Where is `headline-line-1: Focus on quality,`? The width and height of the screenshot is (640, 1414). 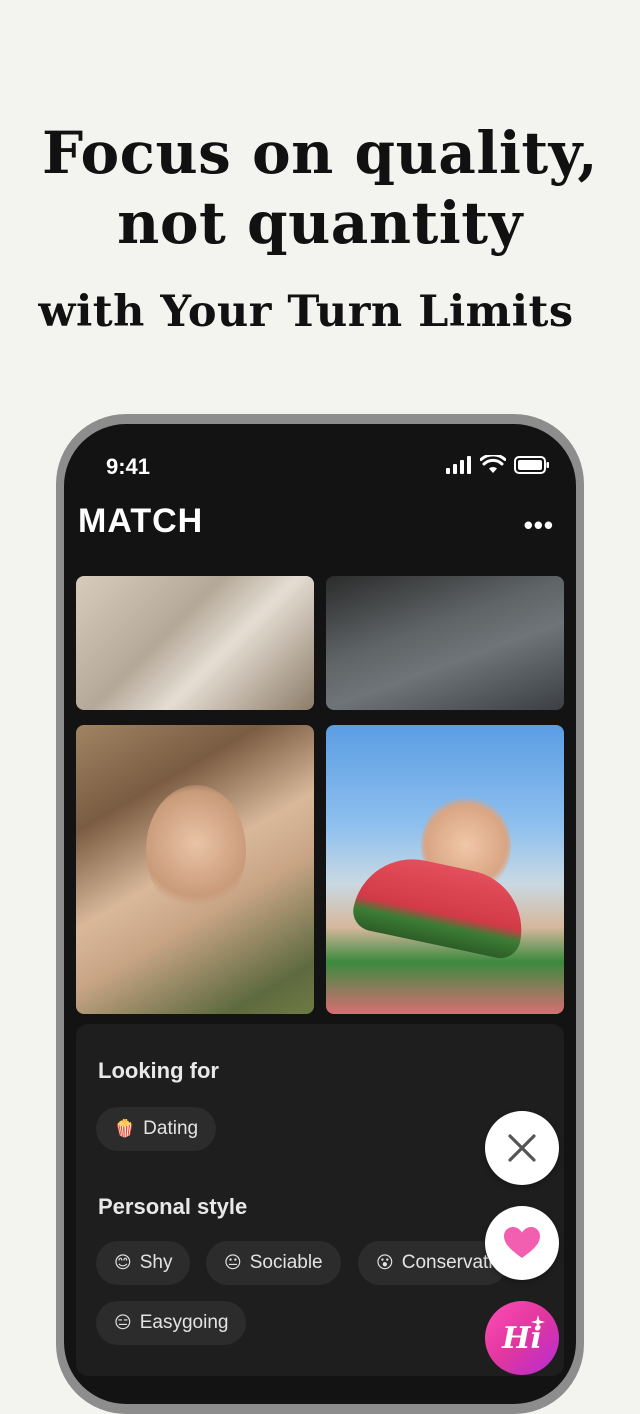
headline-line-1: Focus on quality, is located at coordinates (320, 153).